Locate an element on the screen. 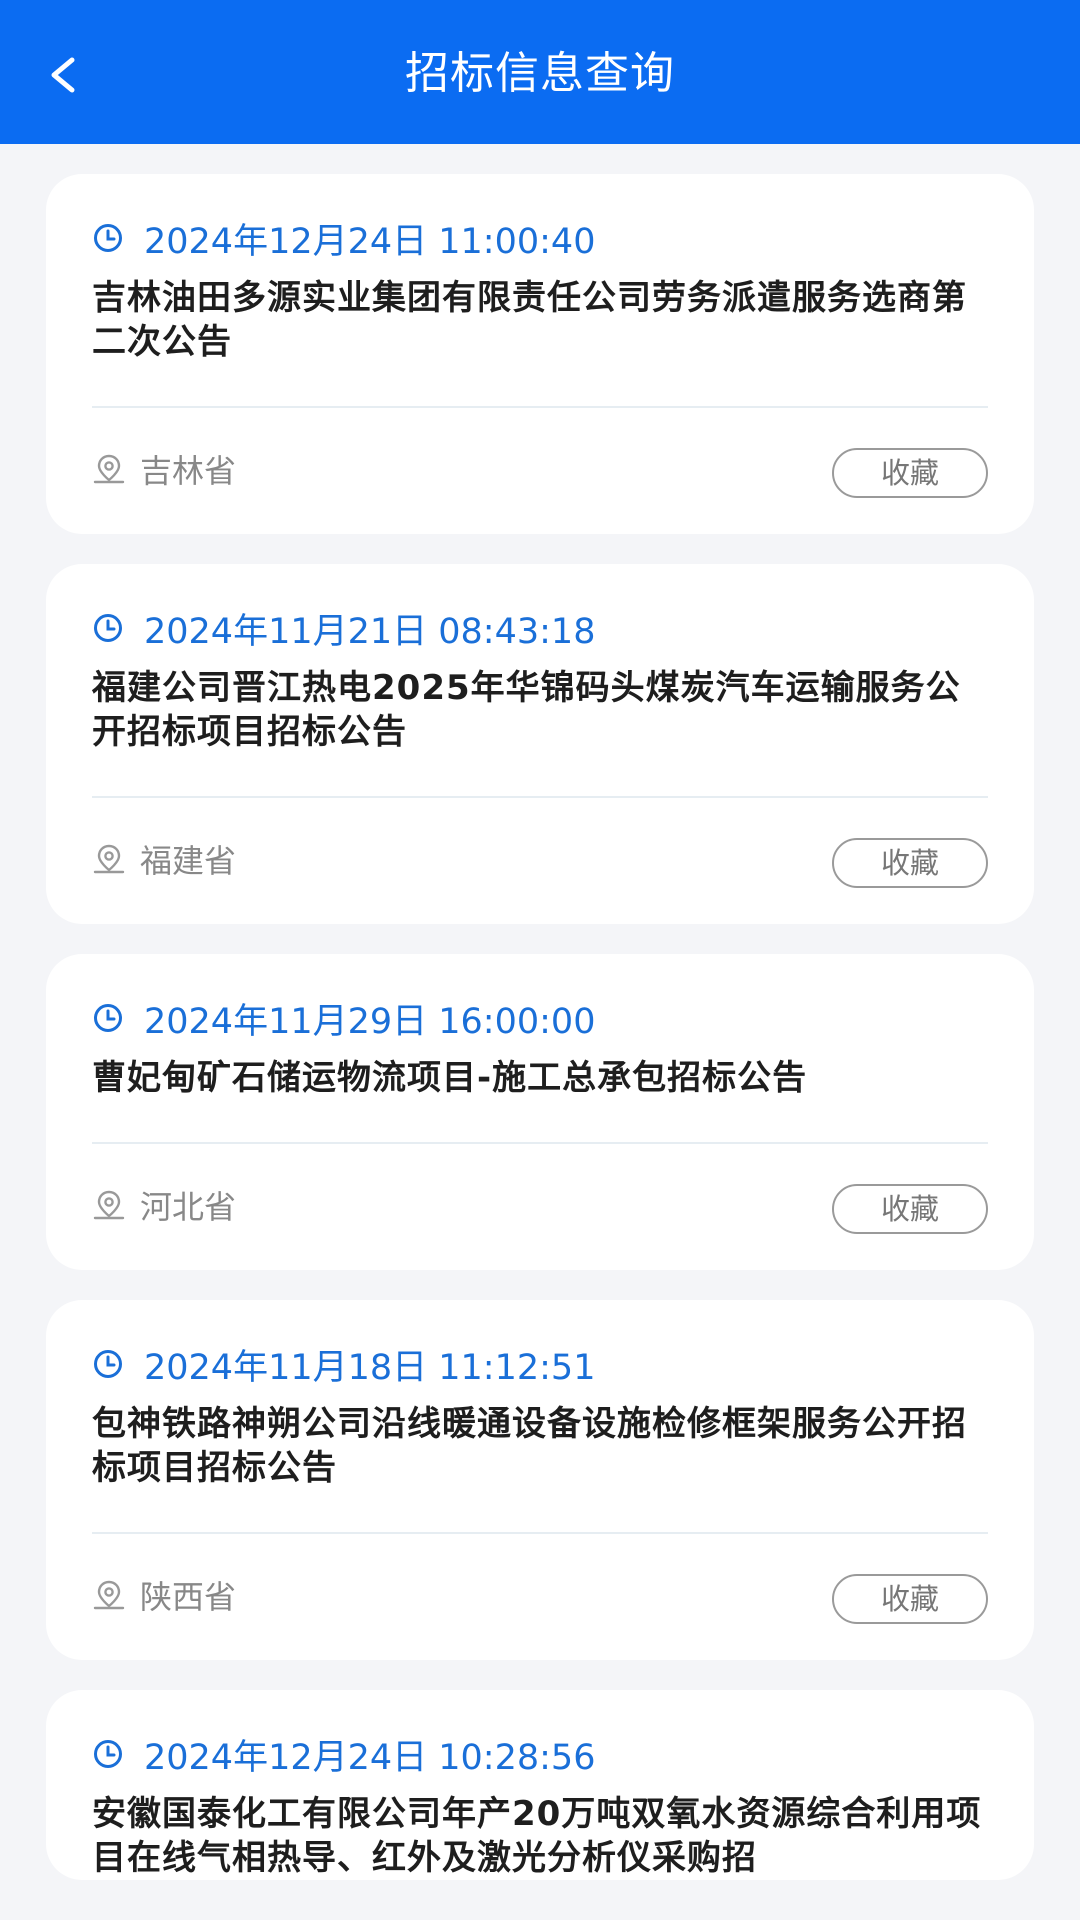 The image size is (1080, 1920). publish-time: 2024年11月29日 16:00:00 is located at coordinates (370, 1021).